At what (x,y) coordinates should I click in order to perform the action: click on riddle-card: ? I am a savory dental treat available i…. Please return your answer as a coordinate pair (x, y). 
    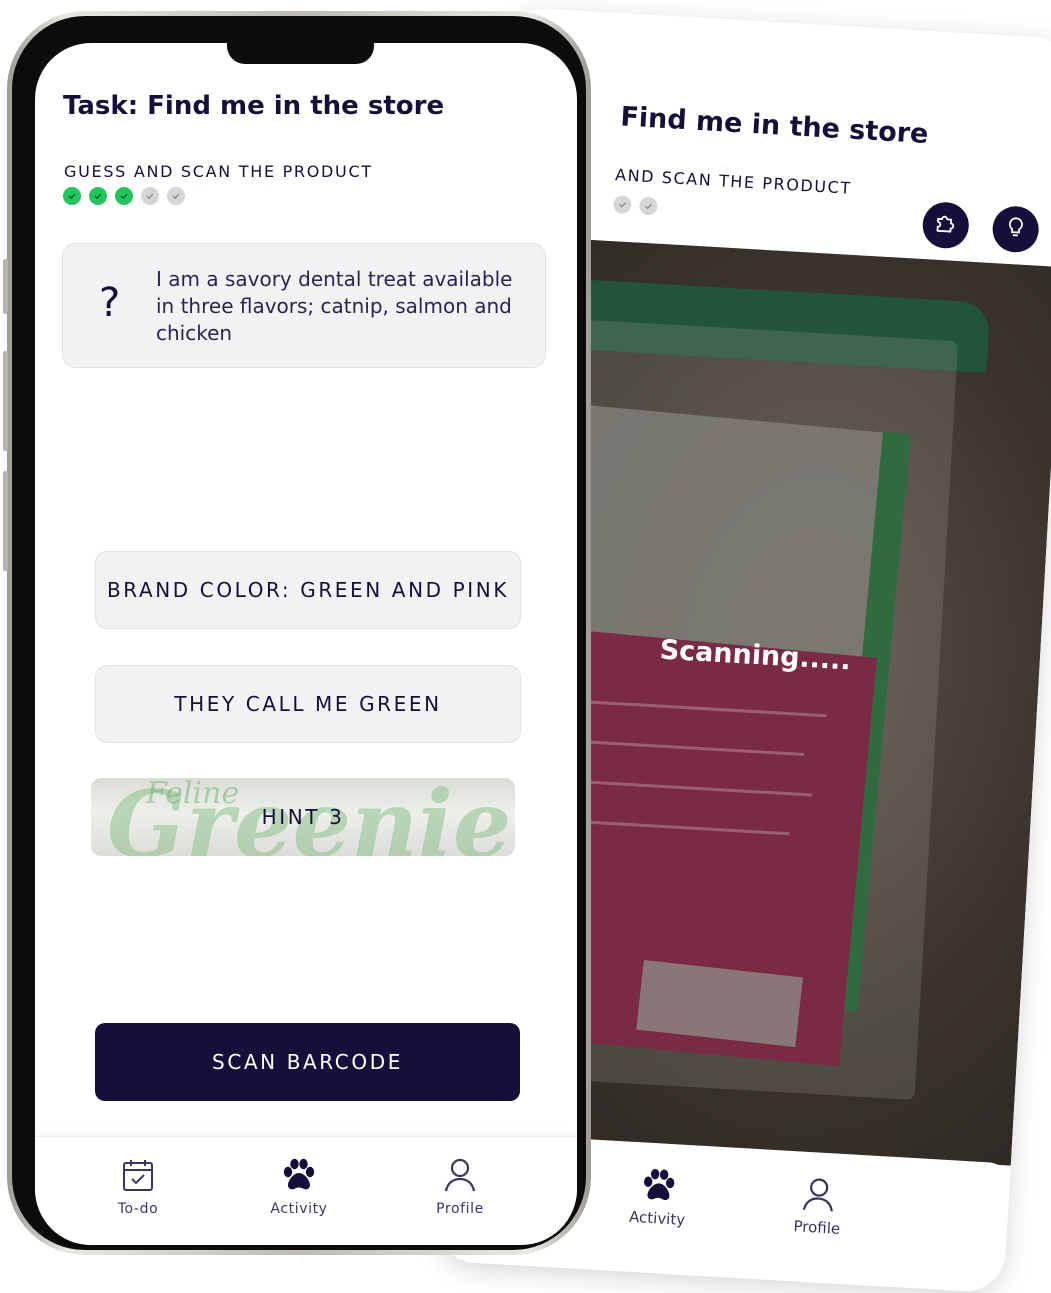
    Looking at the image, I should click on (304, 305).